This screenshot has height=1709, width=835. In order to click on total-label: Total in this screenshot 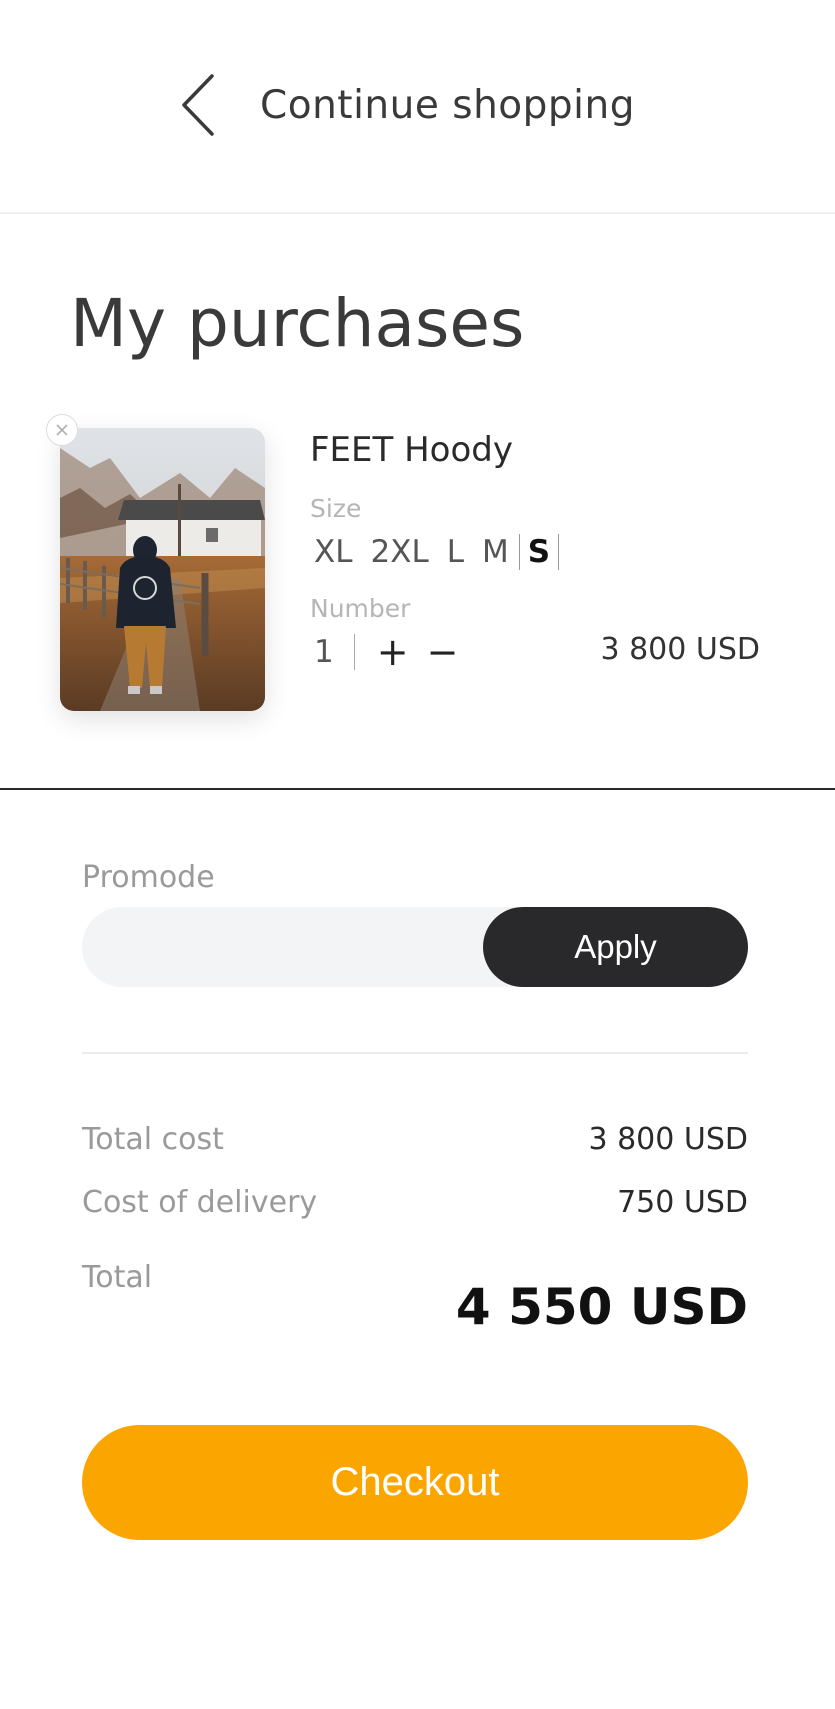, I will do `click(117, 1277)`.